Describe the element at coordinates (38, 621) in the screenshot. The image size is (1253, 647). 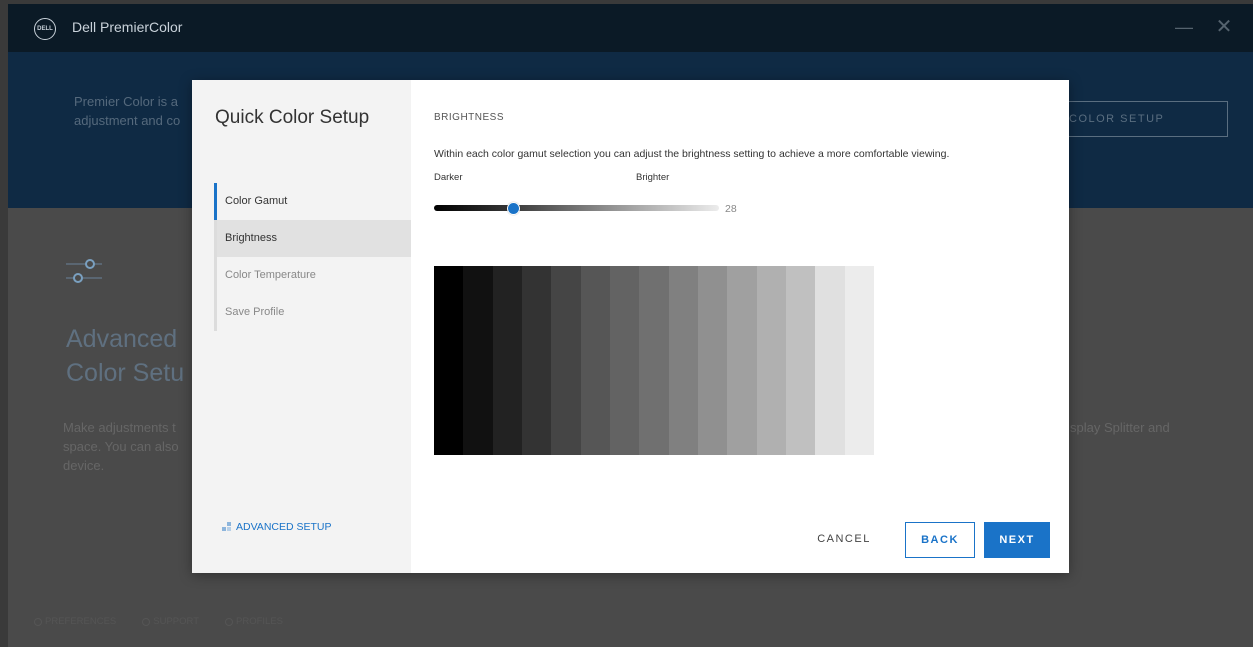
I see `gear-icon` at that location.